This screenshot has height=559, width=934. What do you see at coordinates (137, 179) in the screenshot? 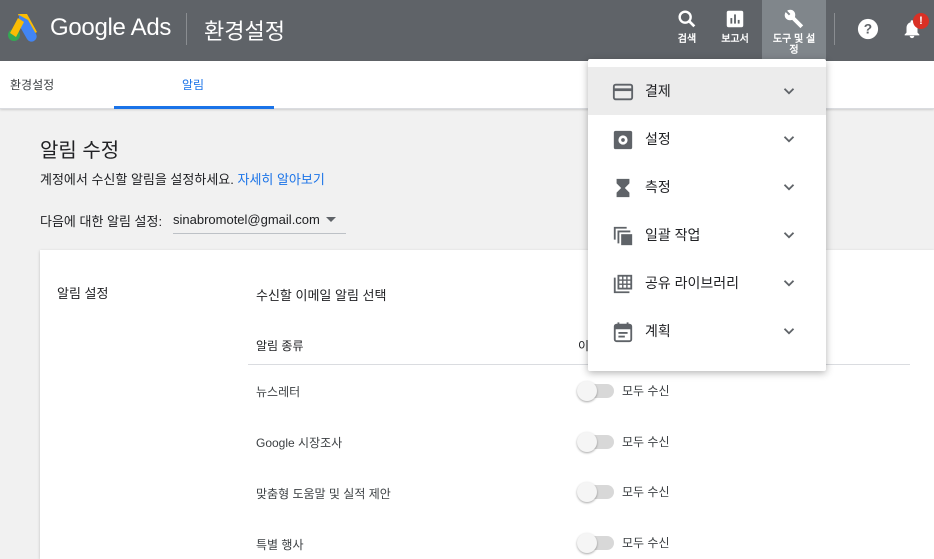
I see `description-text: 계정에서 수신할 알림을 설정하세요.` at bounding box center [137, 179].